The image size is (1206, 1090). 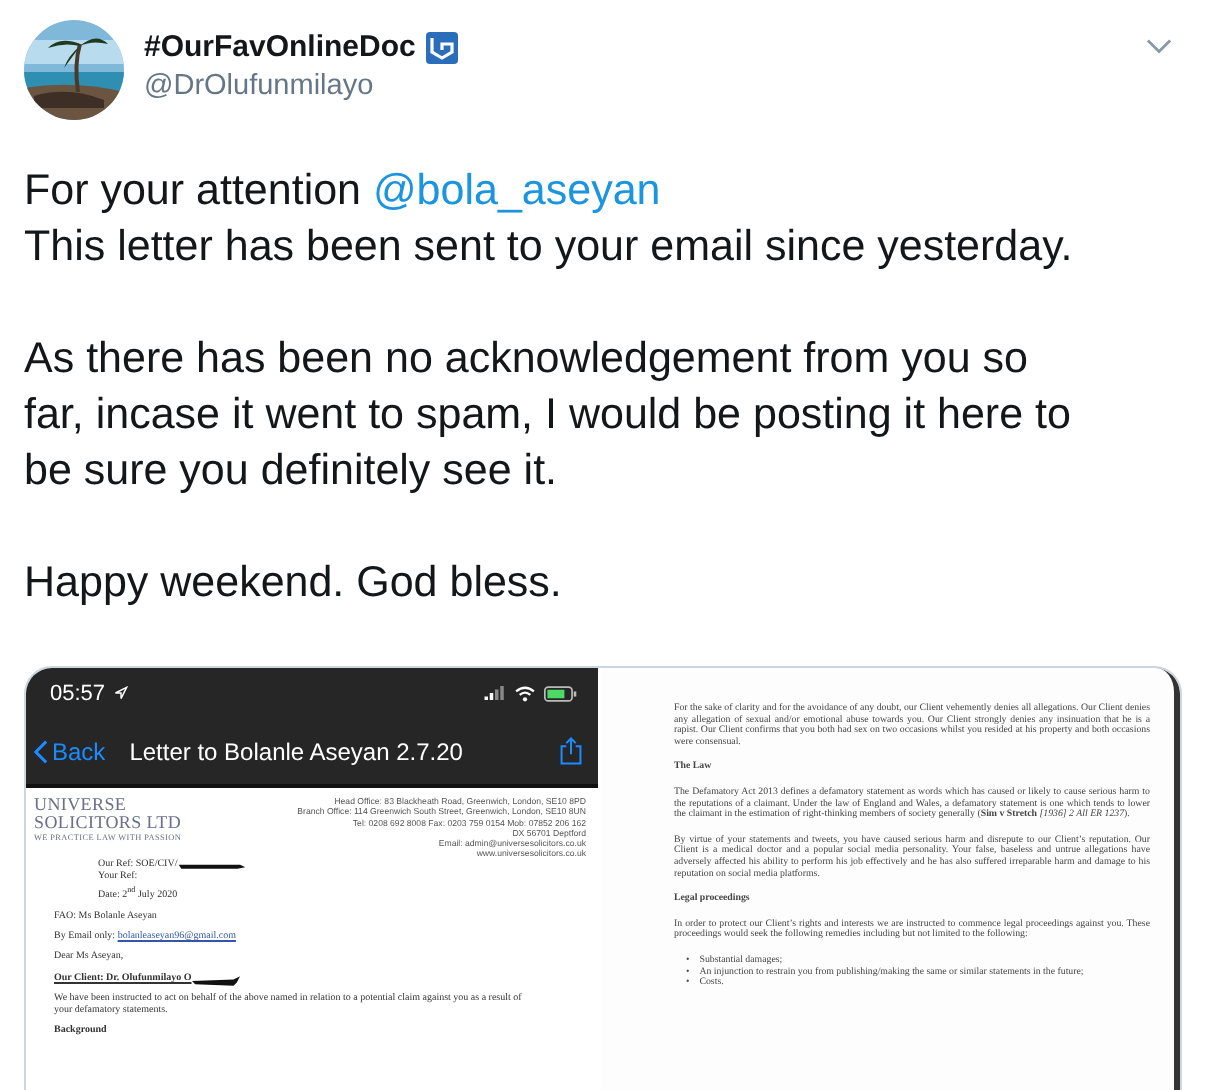 I want to click on share-icon, so click(x=571, y=751).